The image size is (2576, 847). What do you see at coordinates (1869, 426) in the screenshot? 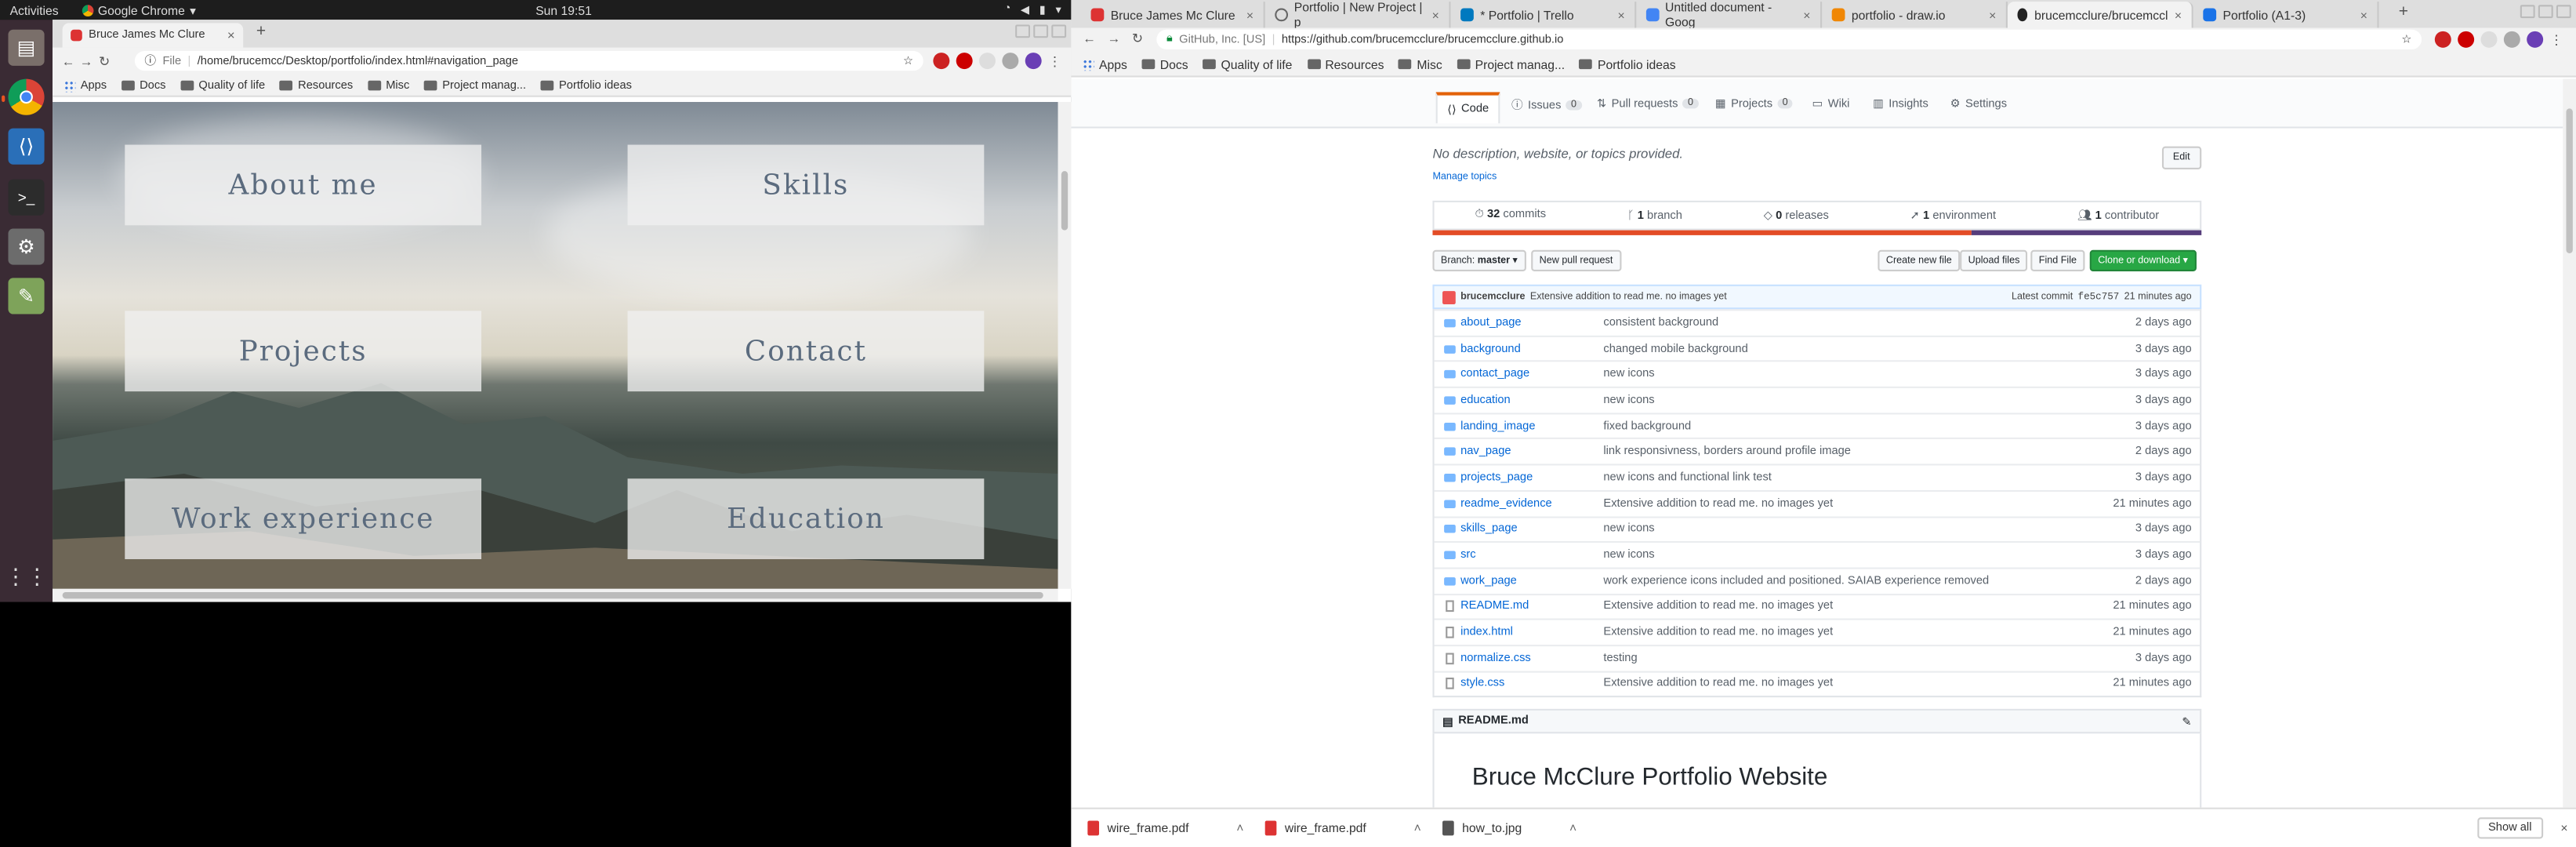
I see `file-commit-message: fixed background` at bounding box center [1869, 426].